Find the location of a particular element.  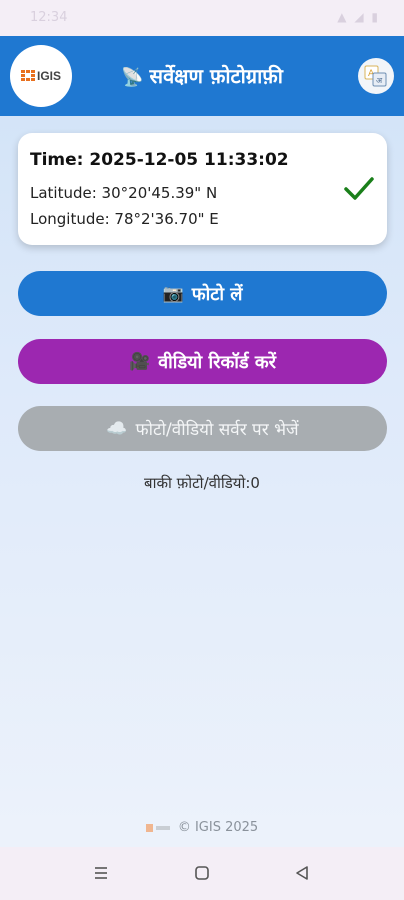

latitude-value: Latitude: 30°20'45.39" N is located at coordinates (124, 193).